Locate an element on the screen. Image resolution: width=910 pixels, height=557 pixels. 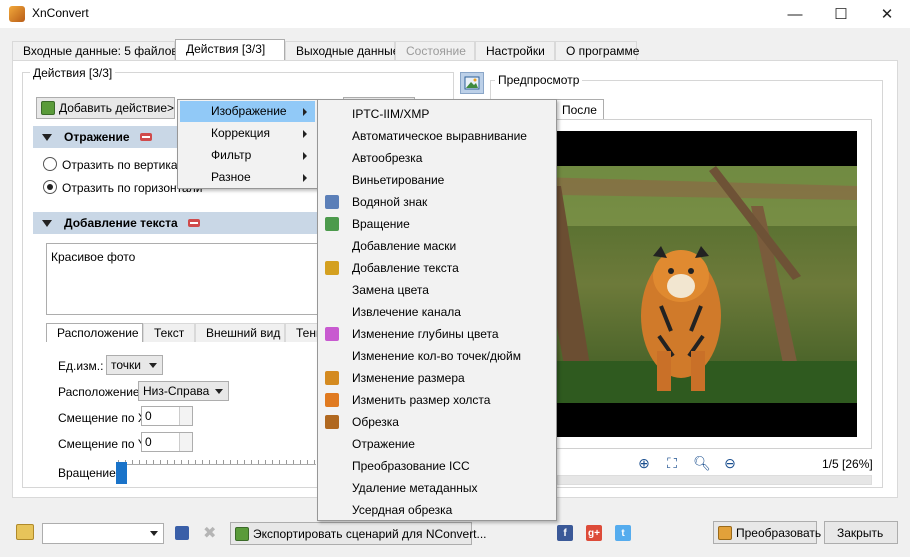
offset-y-label: Смещение по Y is located at coordinates (102, 444).